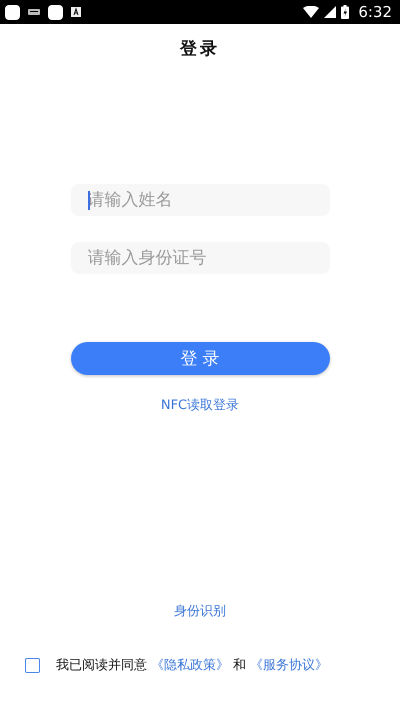  What do you see at coordinates (330, 12) in the screenshot?
I see `signal-icon` at bounding box center [330, 12].